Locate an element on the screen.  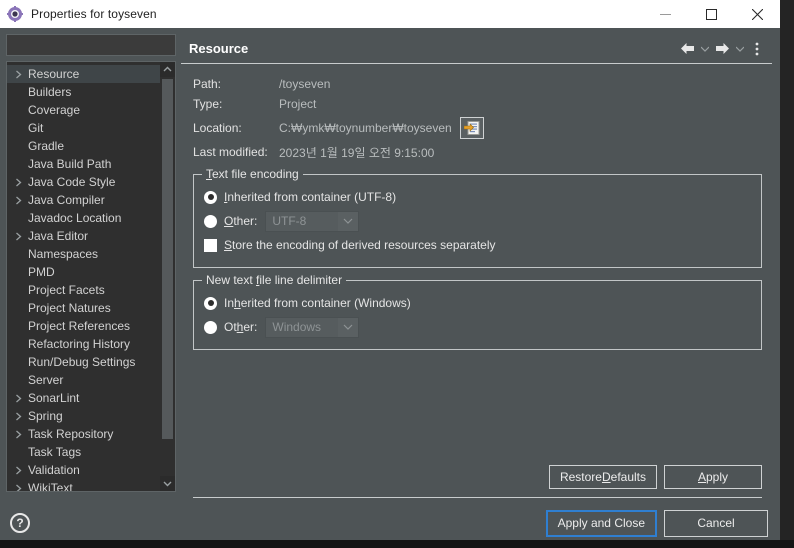
scrollbar-track is located at coordinates (167, 276).